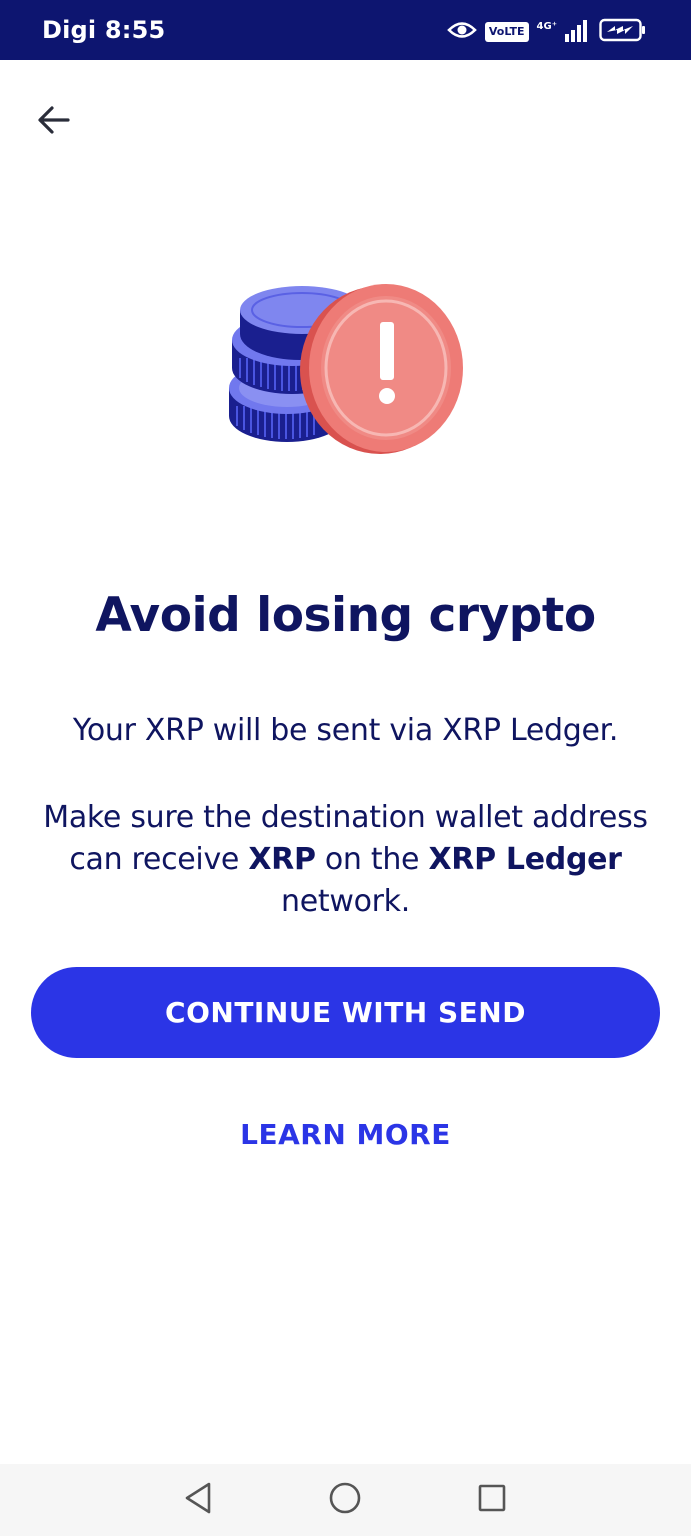 This screenshot has height=1536, width=691. I want to click on arrow-left-icon, so click(54, 122).